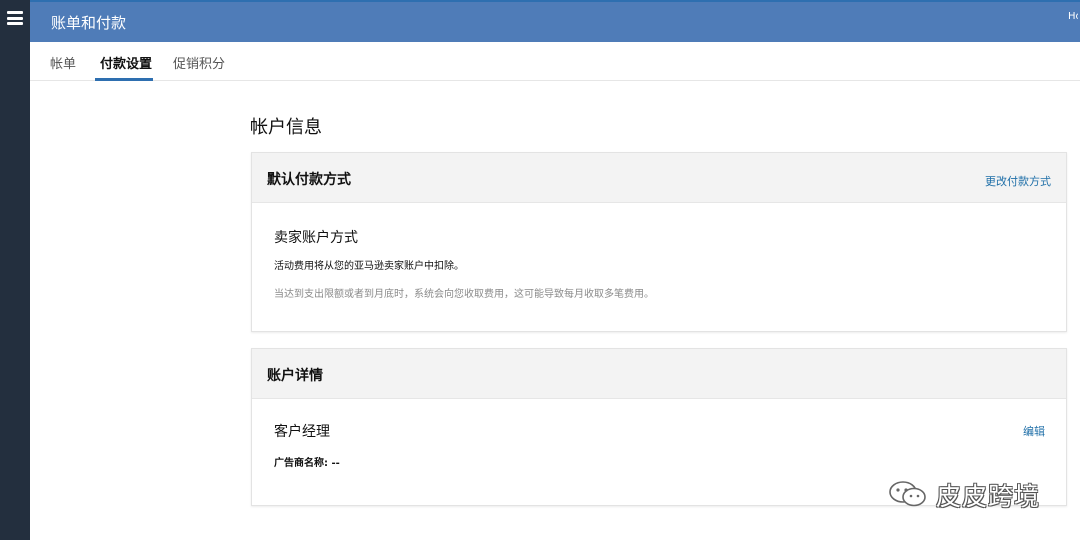 The width and height of the screenshot is (1080, 540). What do you see at coordinates (369, 266) in the screenshot?
I see `payment-method-description: 活动费用将从您的亚马逊卖家账户中扣除。` at bounding box center [369, 266].